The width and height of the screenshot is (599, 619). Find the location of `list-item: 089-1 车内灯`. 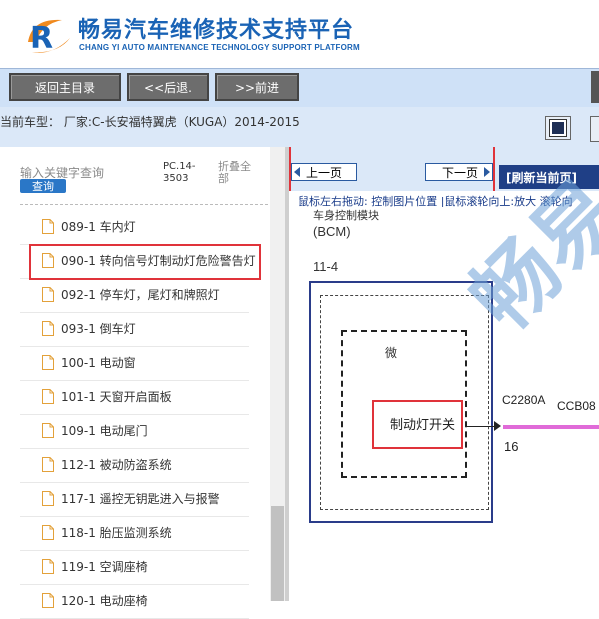

list-item: 089-1 车内灯 is located at coordinates (134, 228).